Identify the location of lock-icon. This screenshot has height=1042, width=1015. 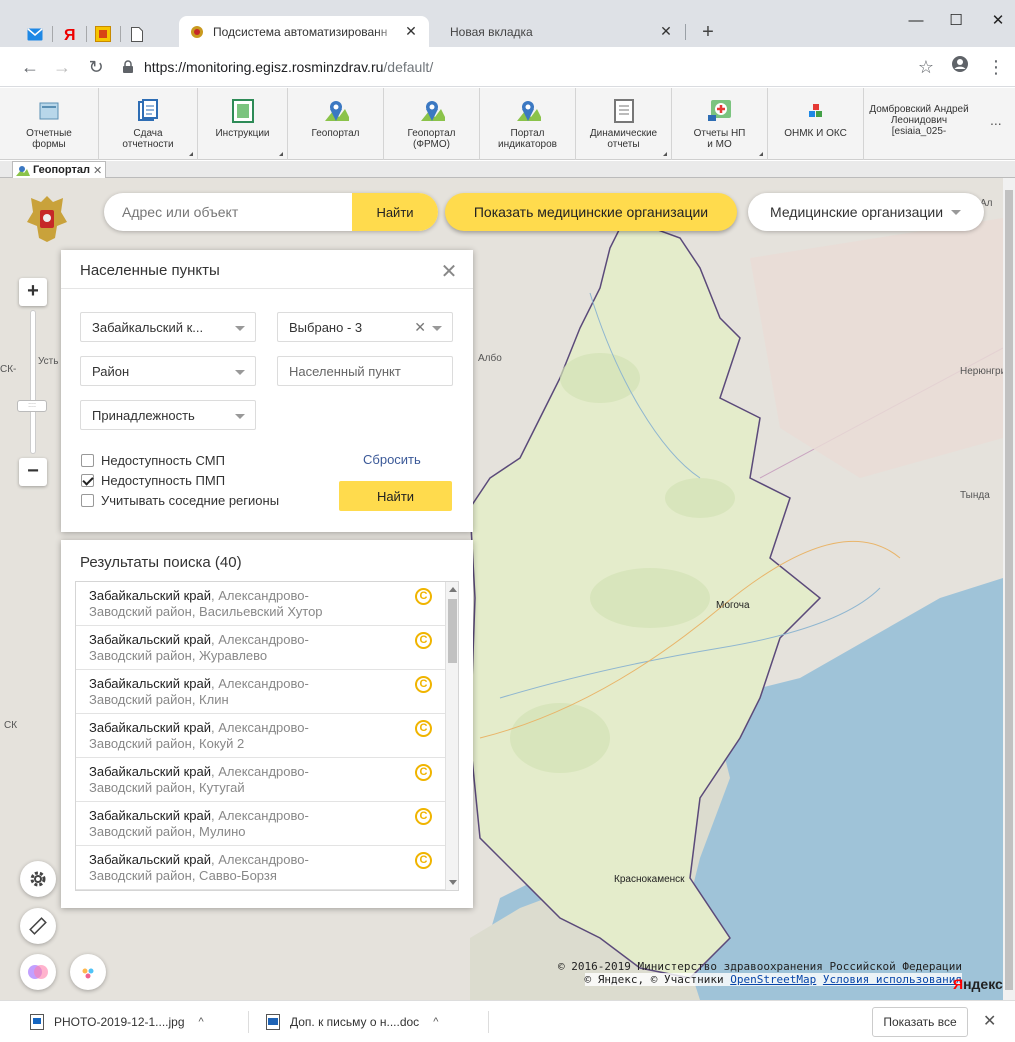
(128, 66).